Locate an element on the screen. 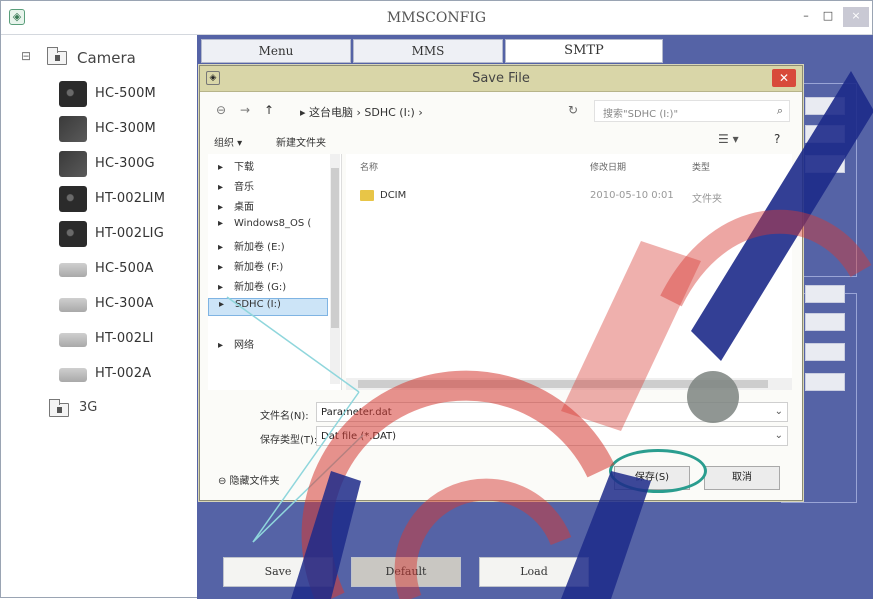  tree-item-camera: HC-500A is located at coordinates (129, 271).